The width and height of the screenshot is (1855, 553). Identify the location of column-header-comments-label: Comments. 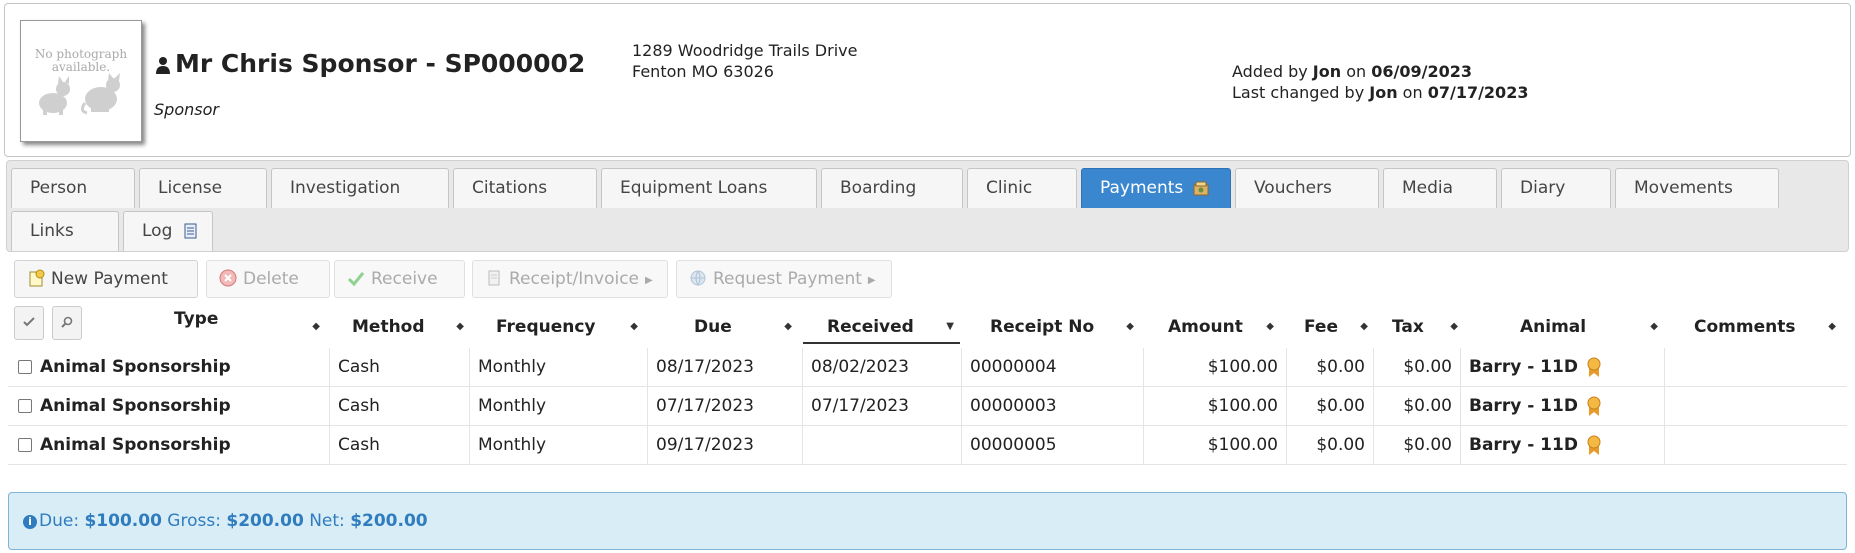
(1745, 327).